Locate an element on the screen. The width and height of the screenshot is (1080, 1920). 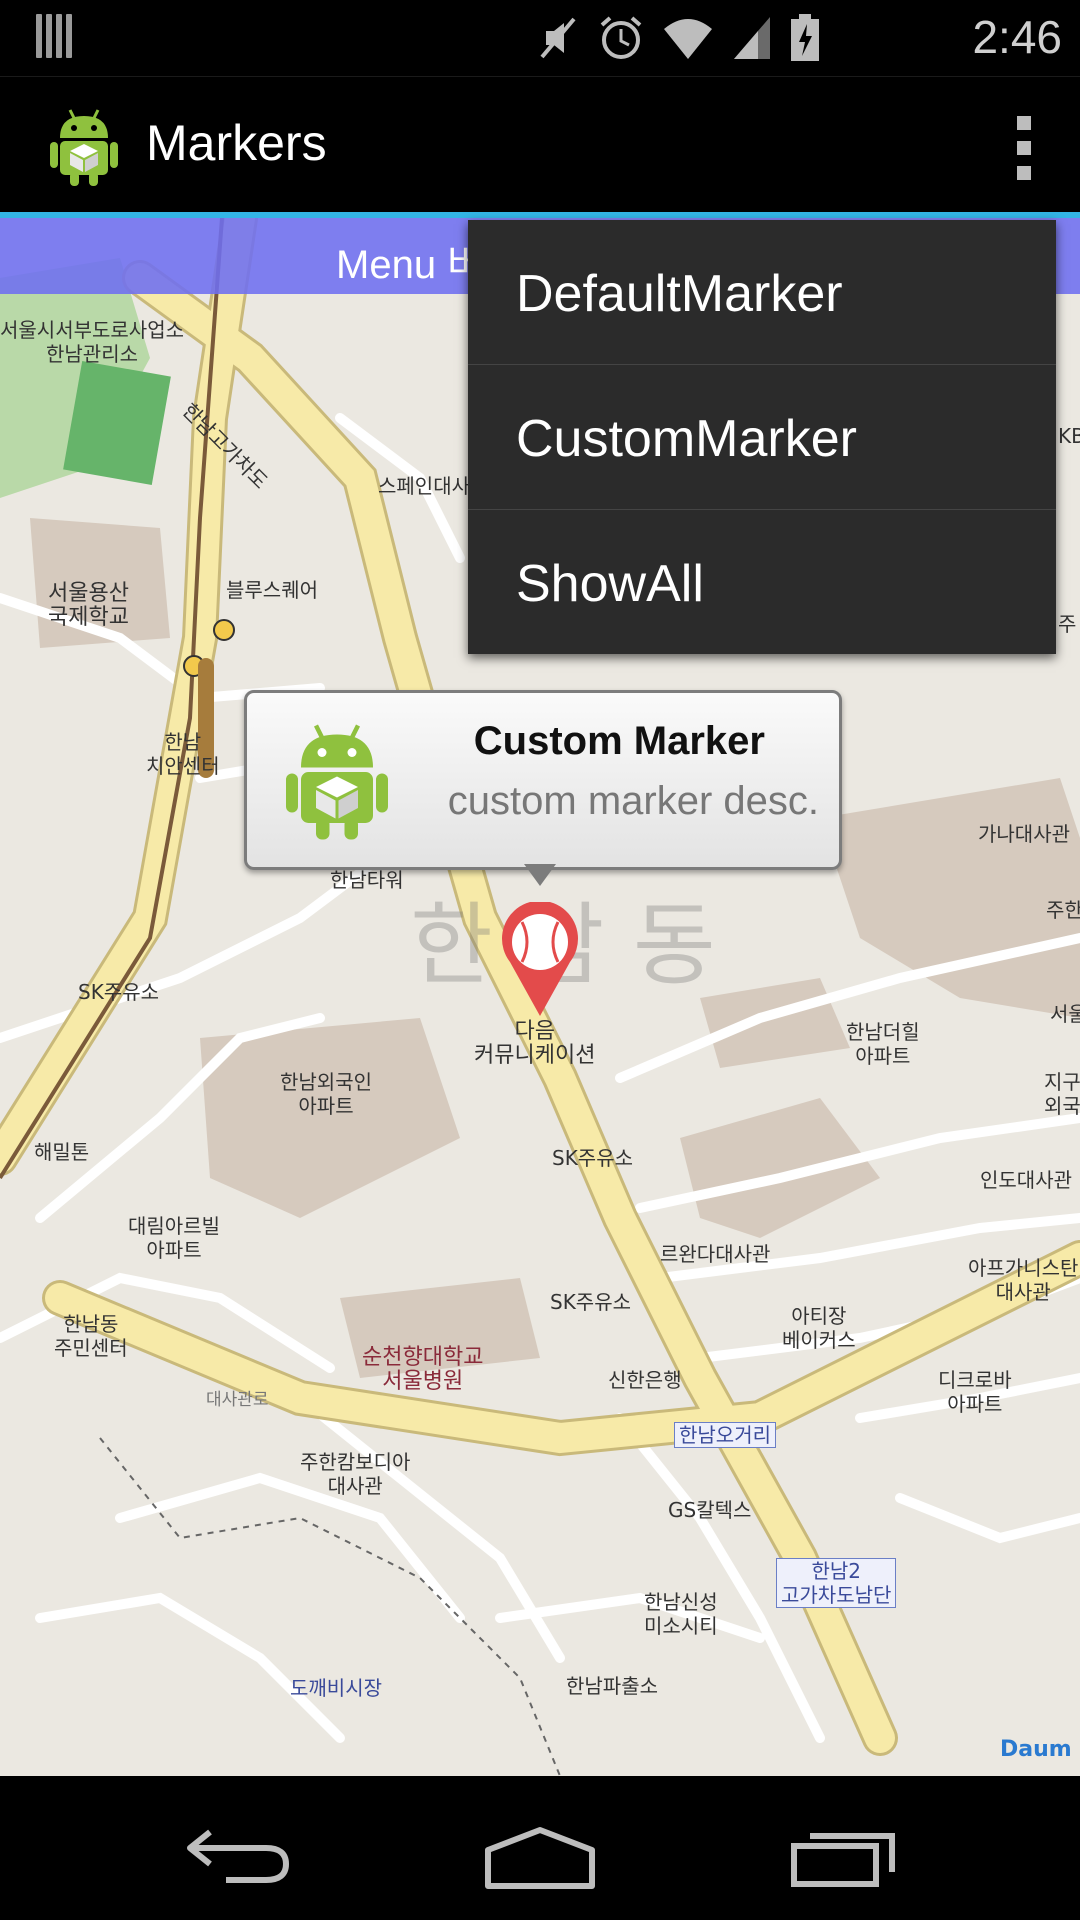
signal-icon is located at coordinates (752, 38).